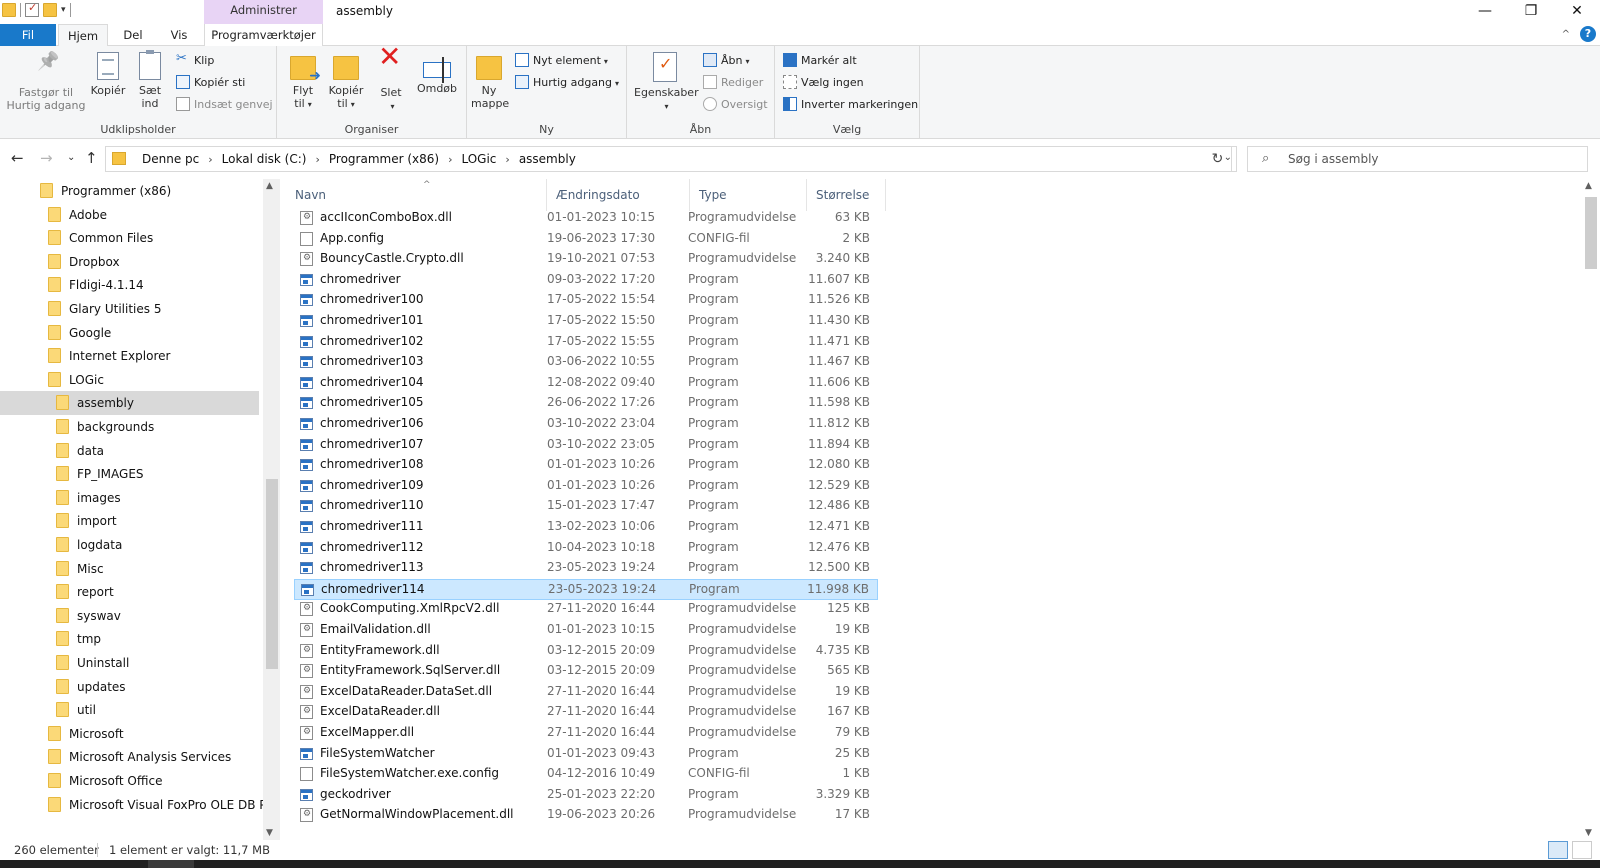 This screenshot has height=868, width=1600. I want to click on nav-item: util, so click(76, 710).